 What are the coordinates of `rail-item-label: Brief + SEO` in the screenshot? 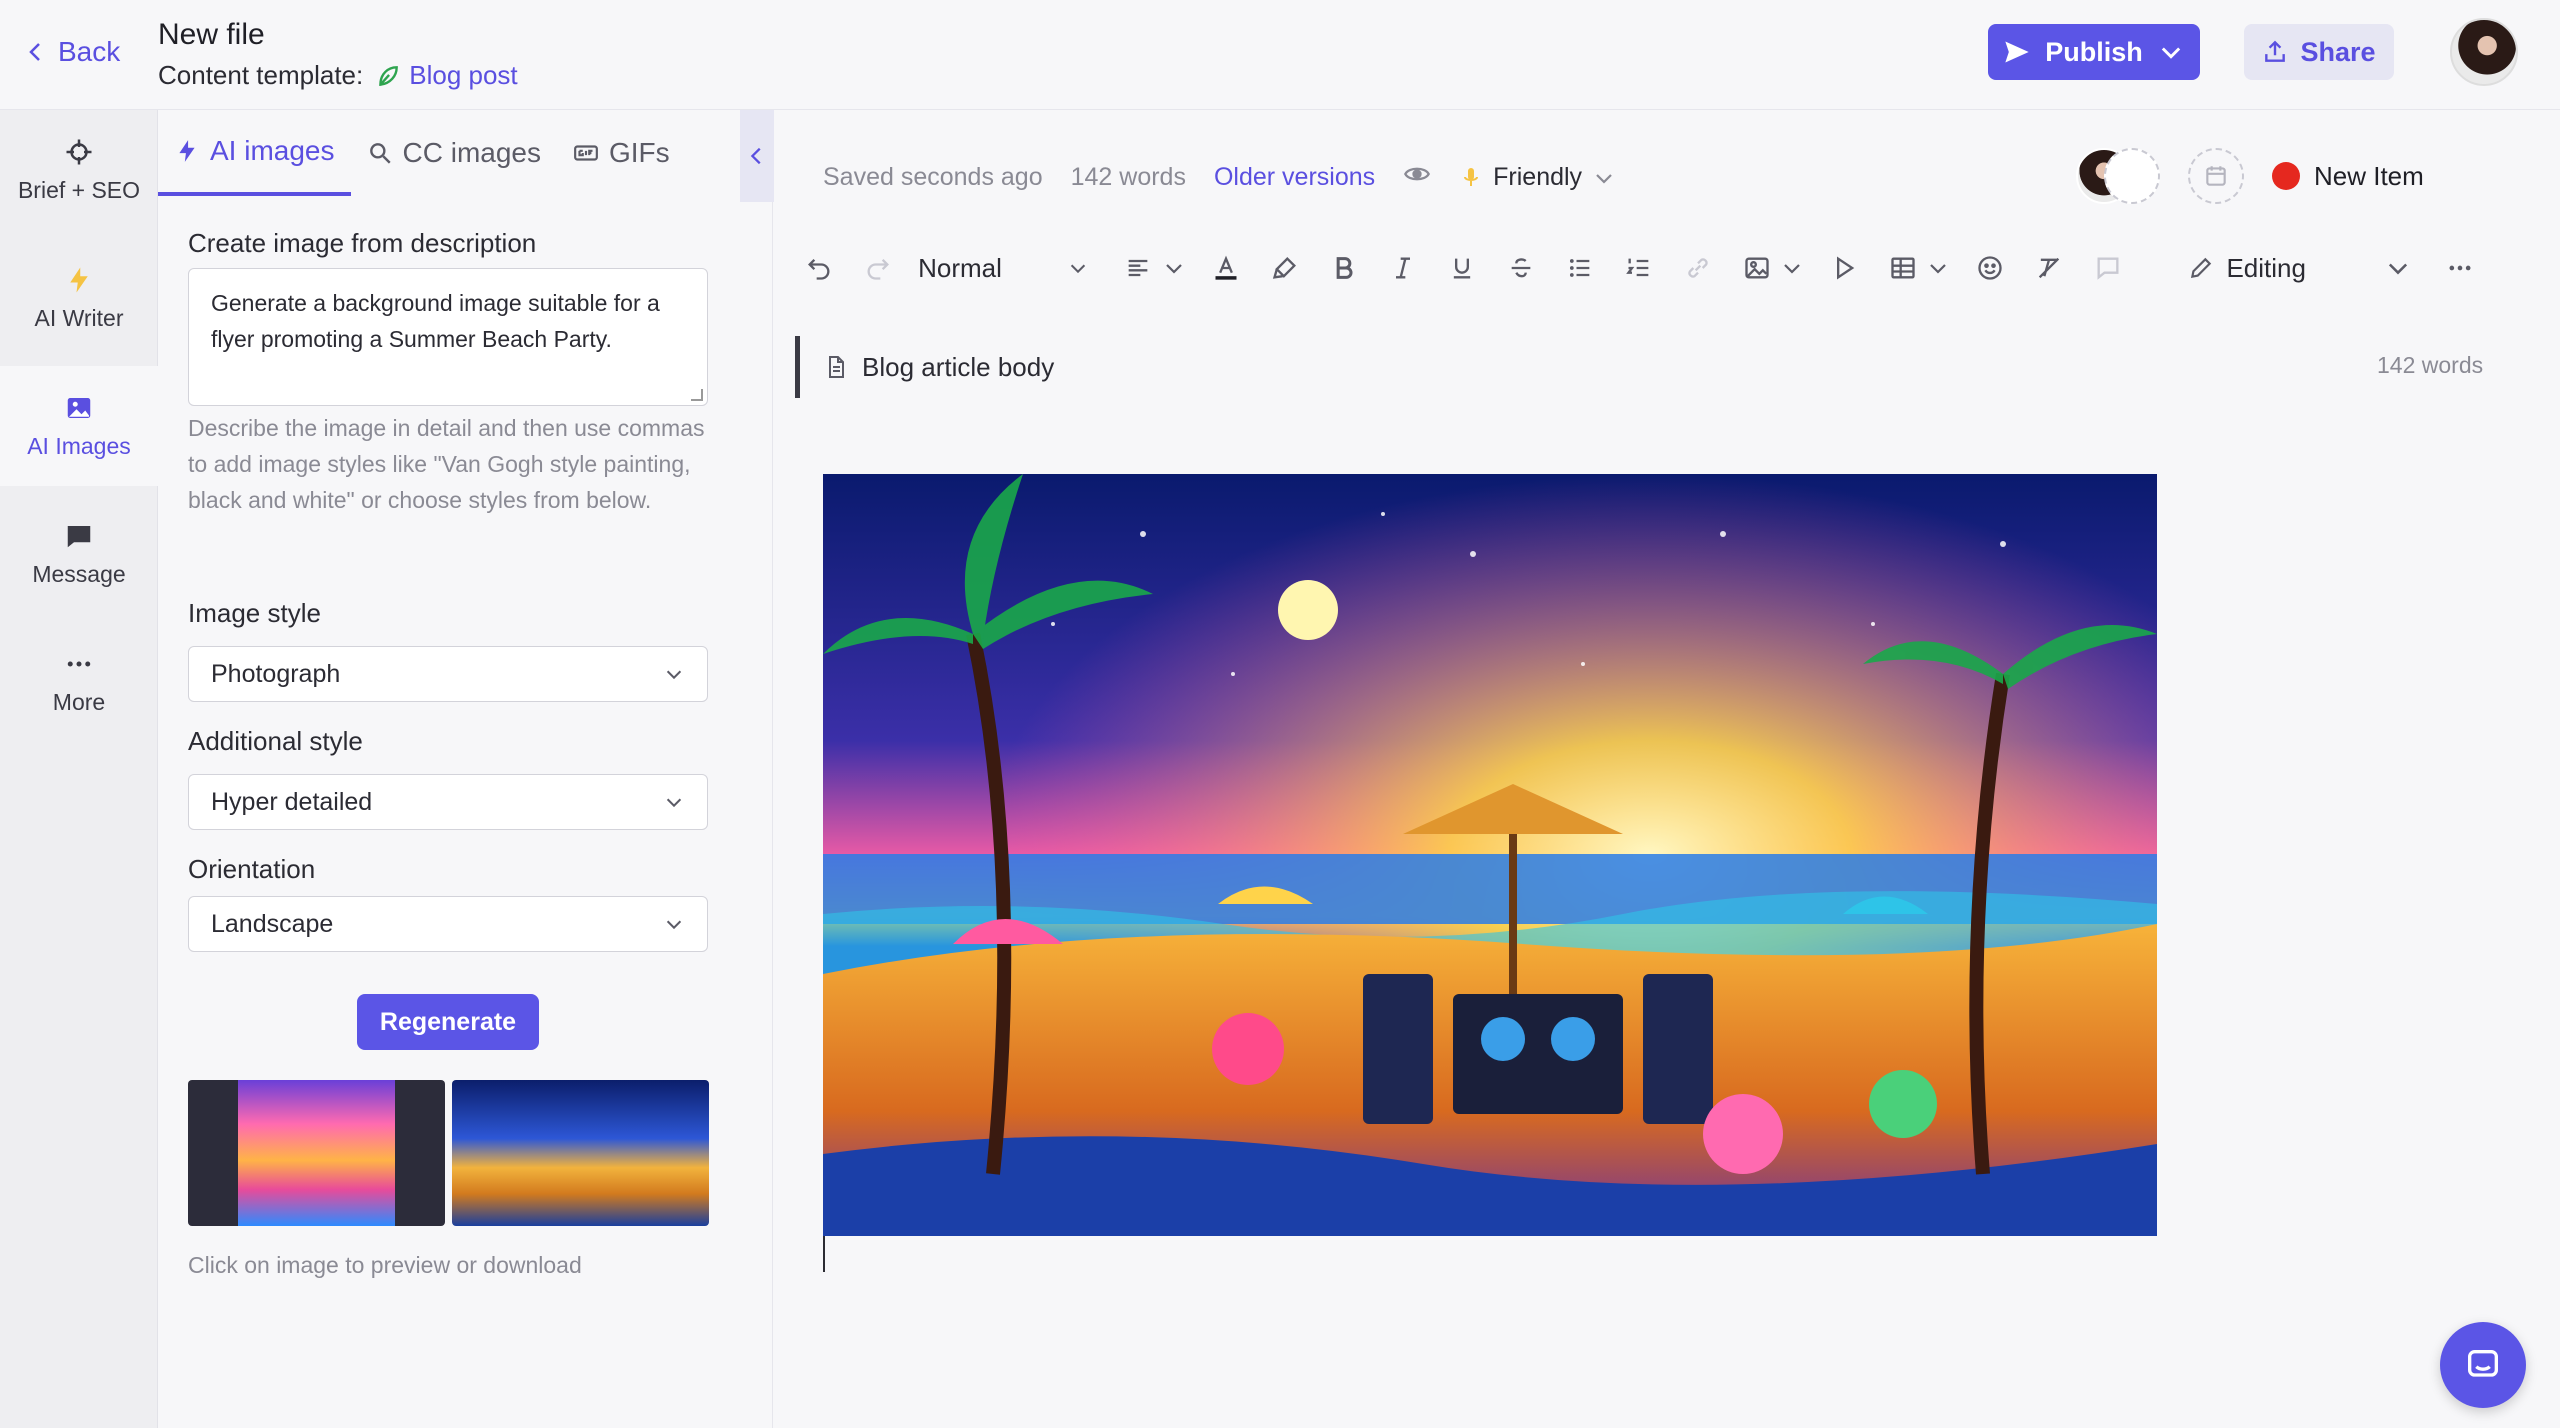 It's located at (79, 189).